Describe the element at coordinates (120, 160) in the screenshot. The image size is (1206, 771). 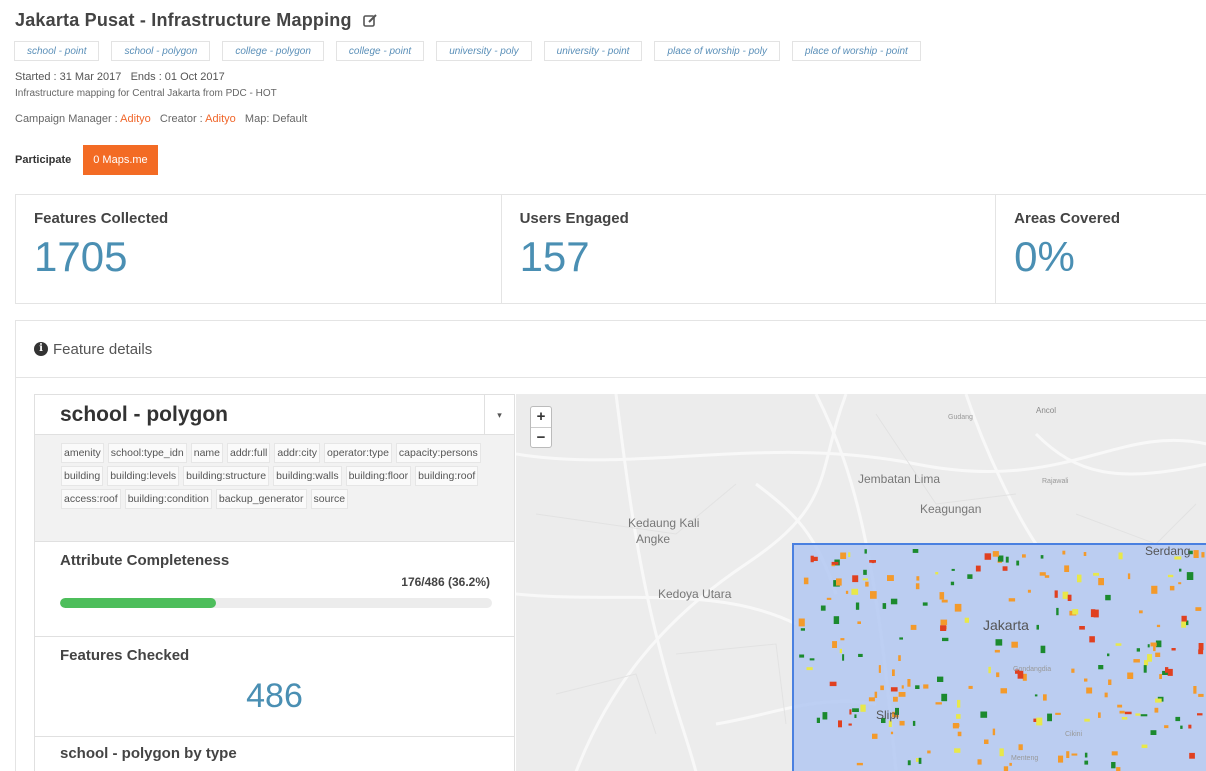
I see `maps-me-button: 0 Maps.me` at that location.